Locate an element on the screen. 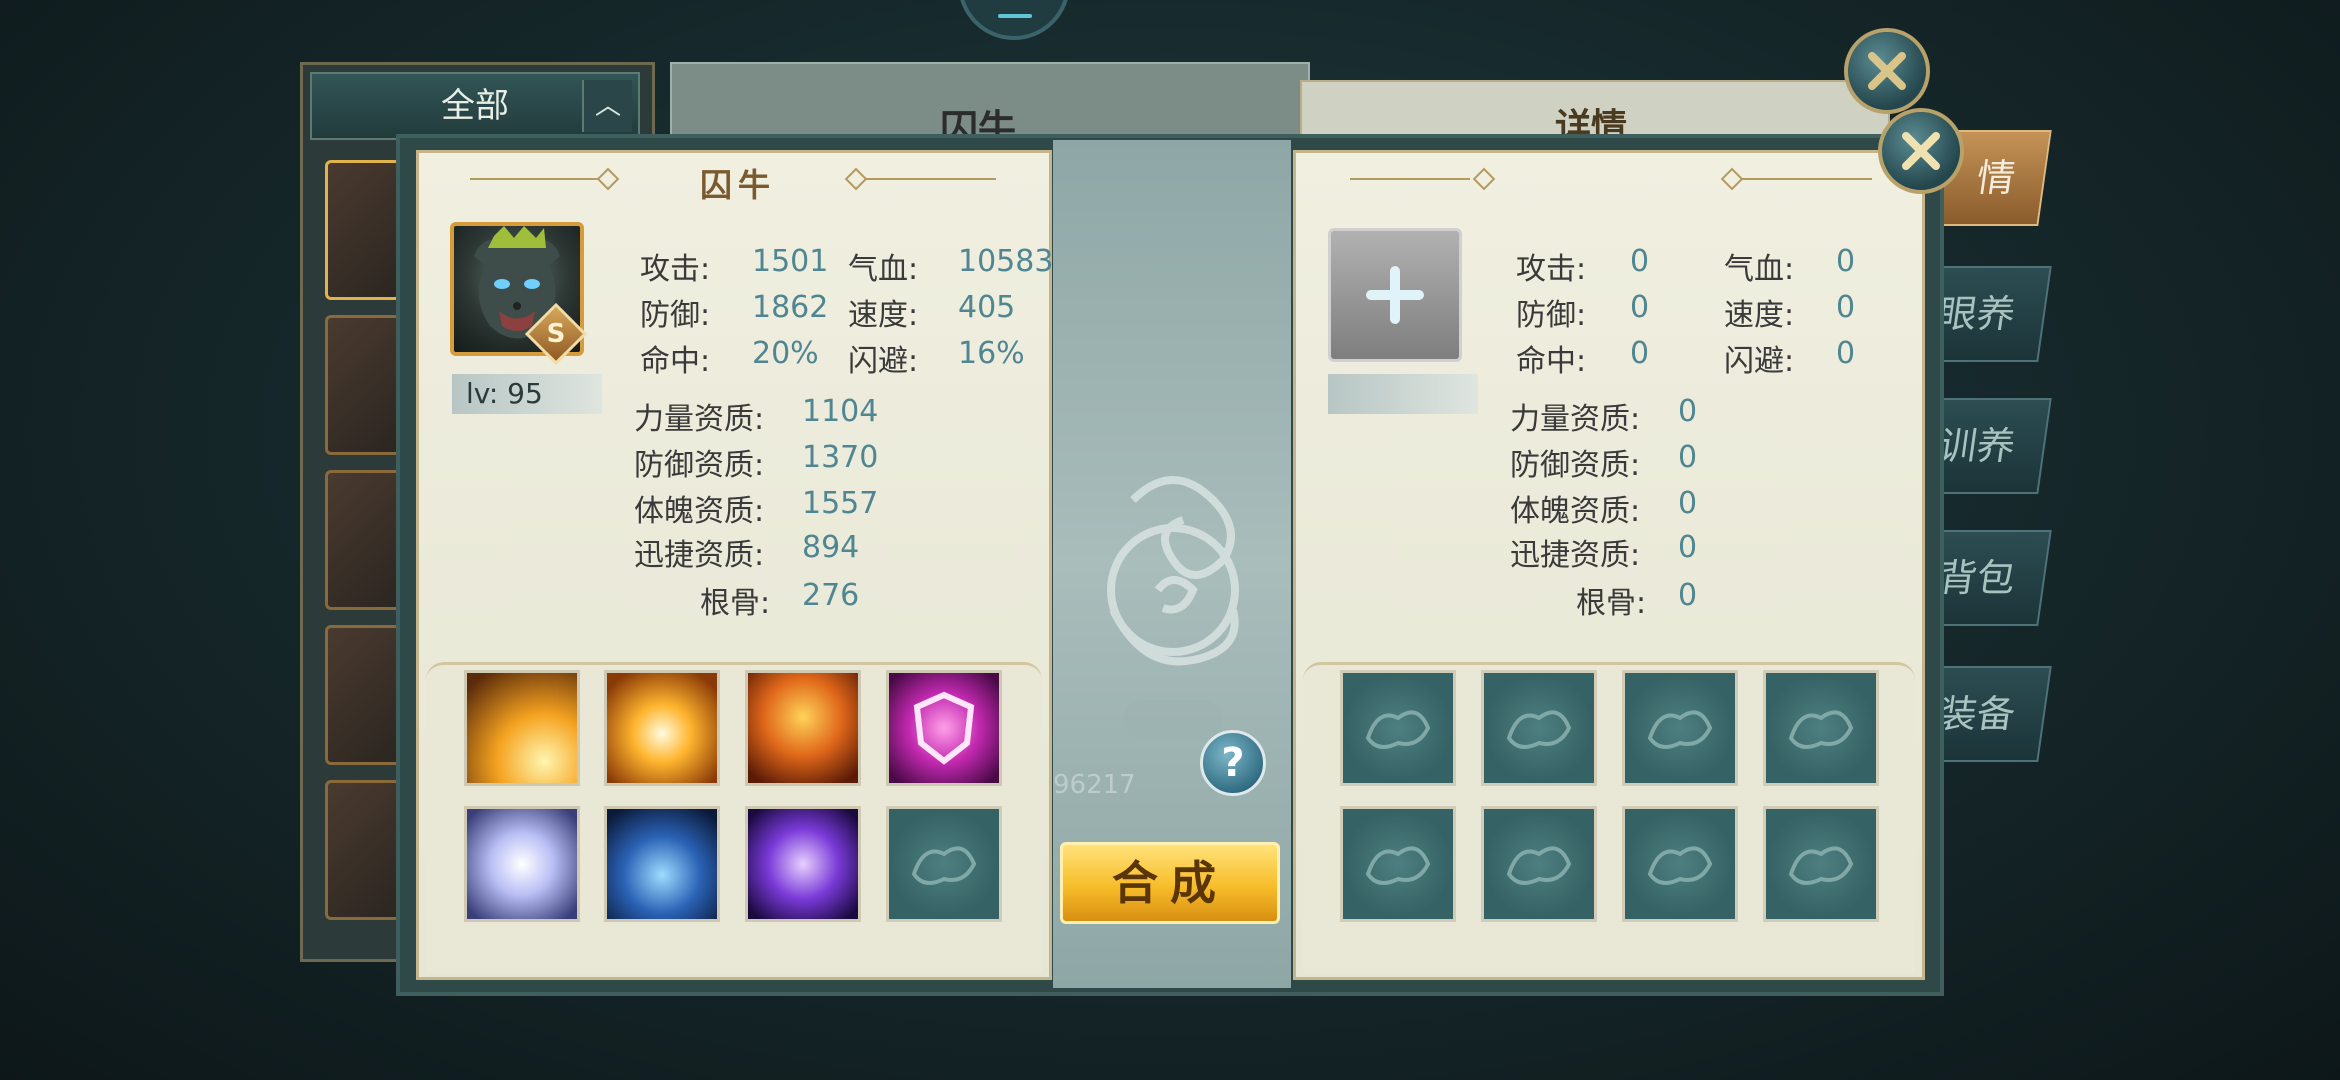  plus-icon is located at coordinates (1395, 295).